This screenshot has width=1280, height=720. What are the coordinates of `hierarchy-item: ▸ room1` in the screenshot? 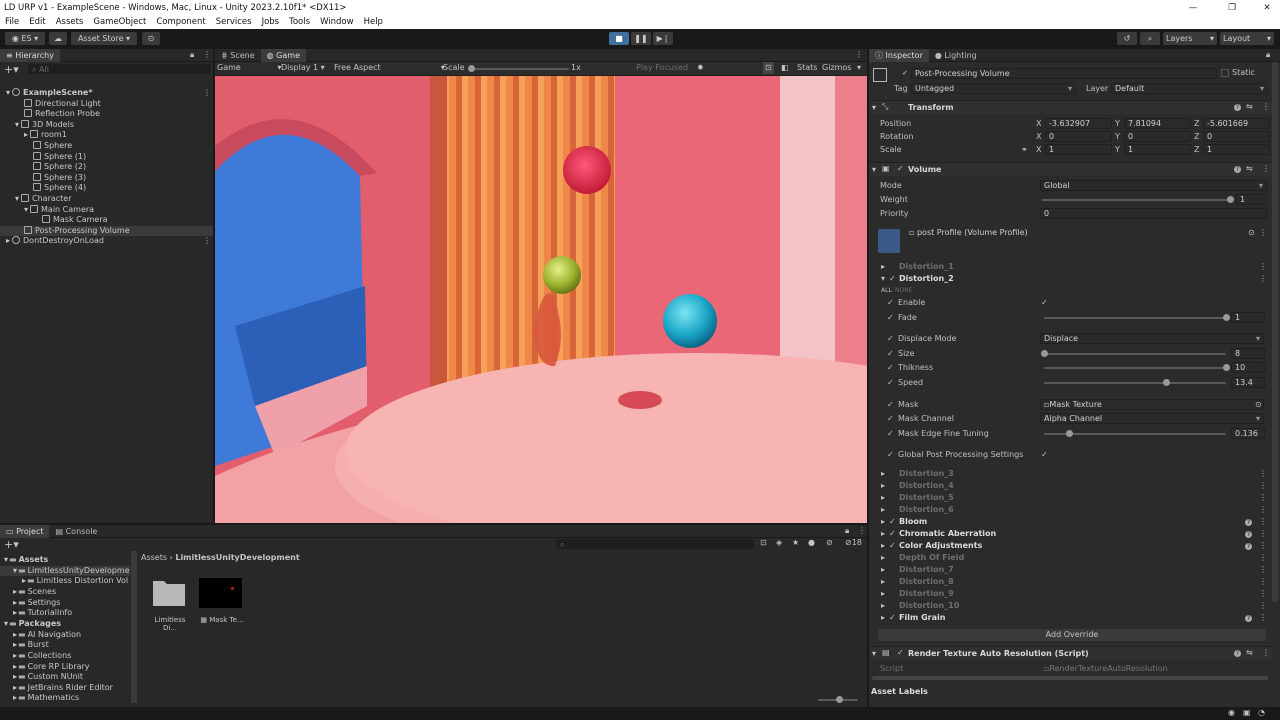 It's located at (45, 135).